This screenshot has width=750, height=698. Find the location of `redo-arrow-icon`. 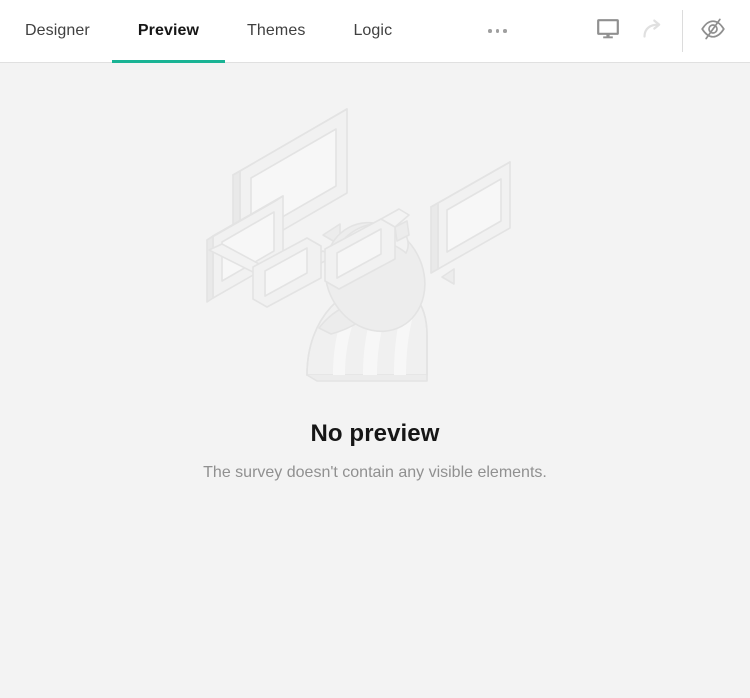

redo-arrow-icon is located at coordinates (652, 31).